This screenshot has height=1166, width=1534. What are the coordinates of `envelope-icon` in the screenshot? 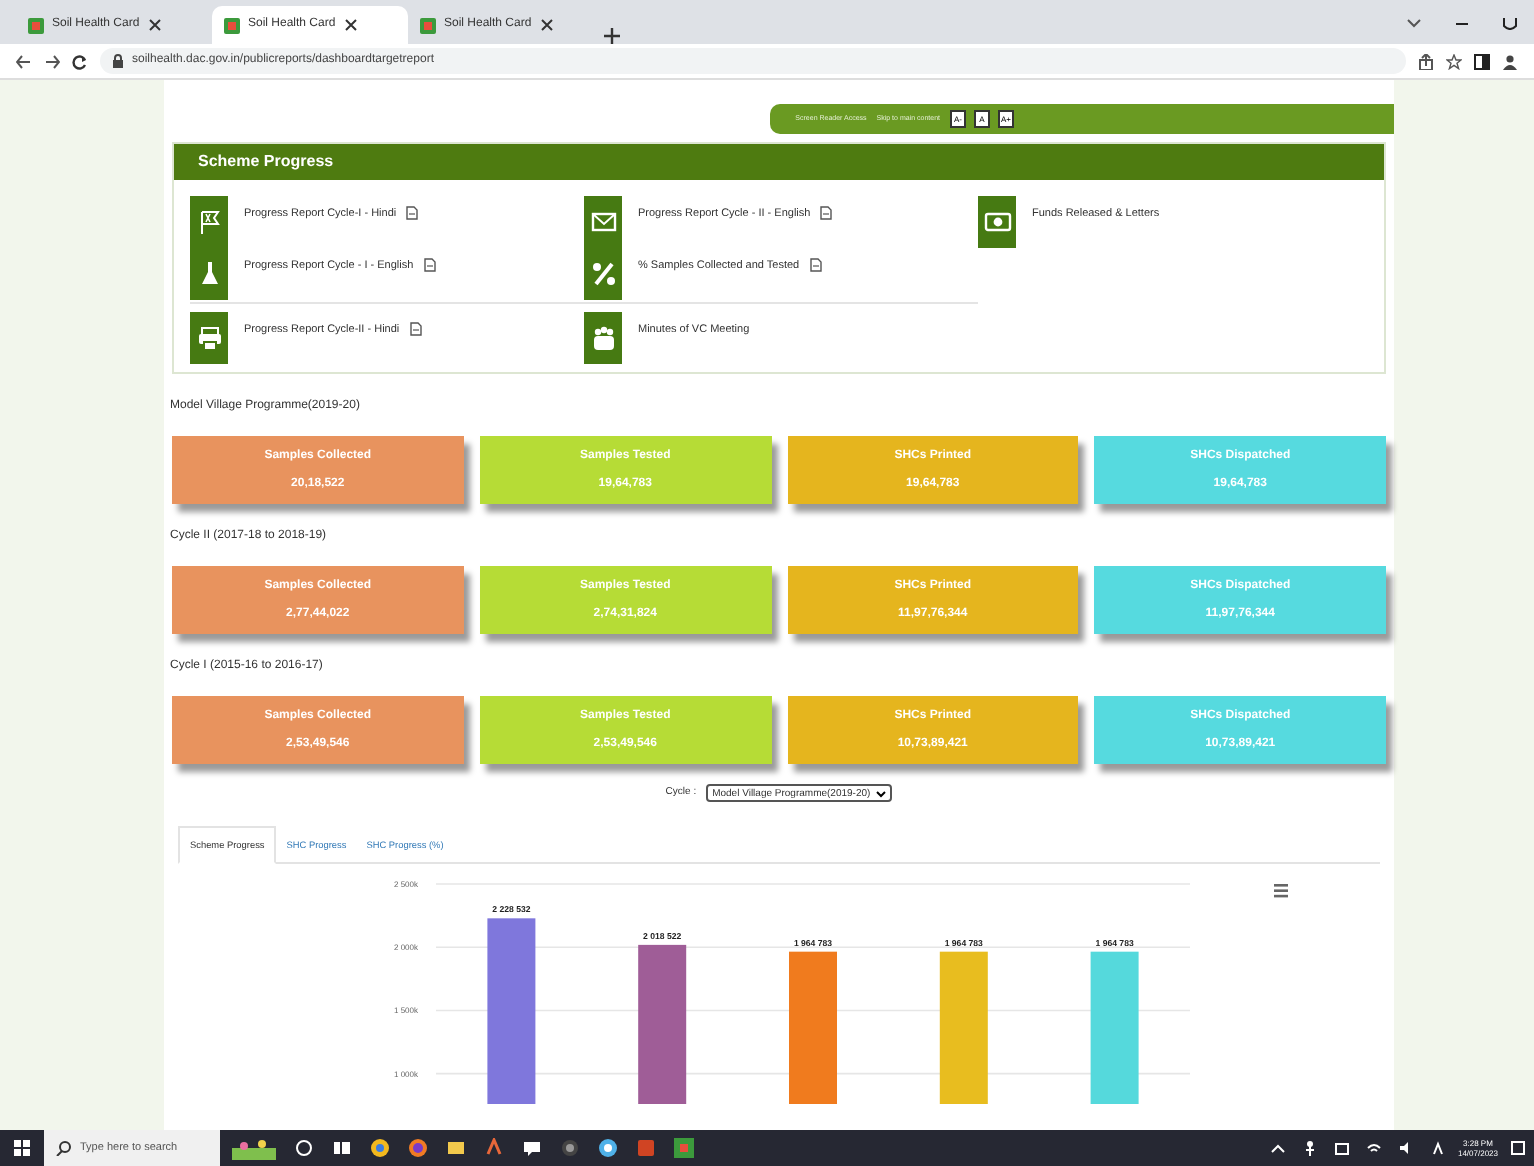 It's located at (603, 222).